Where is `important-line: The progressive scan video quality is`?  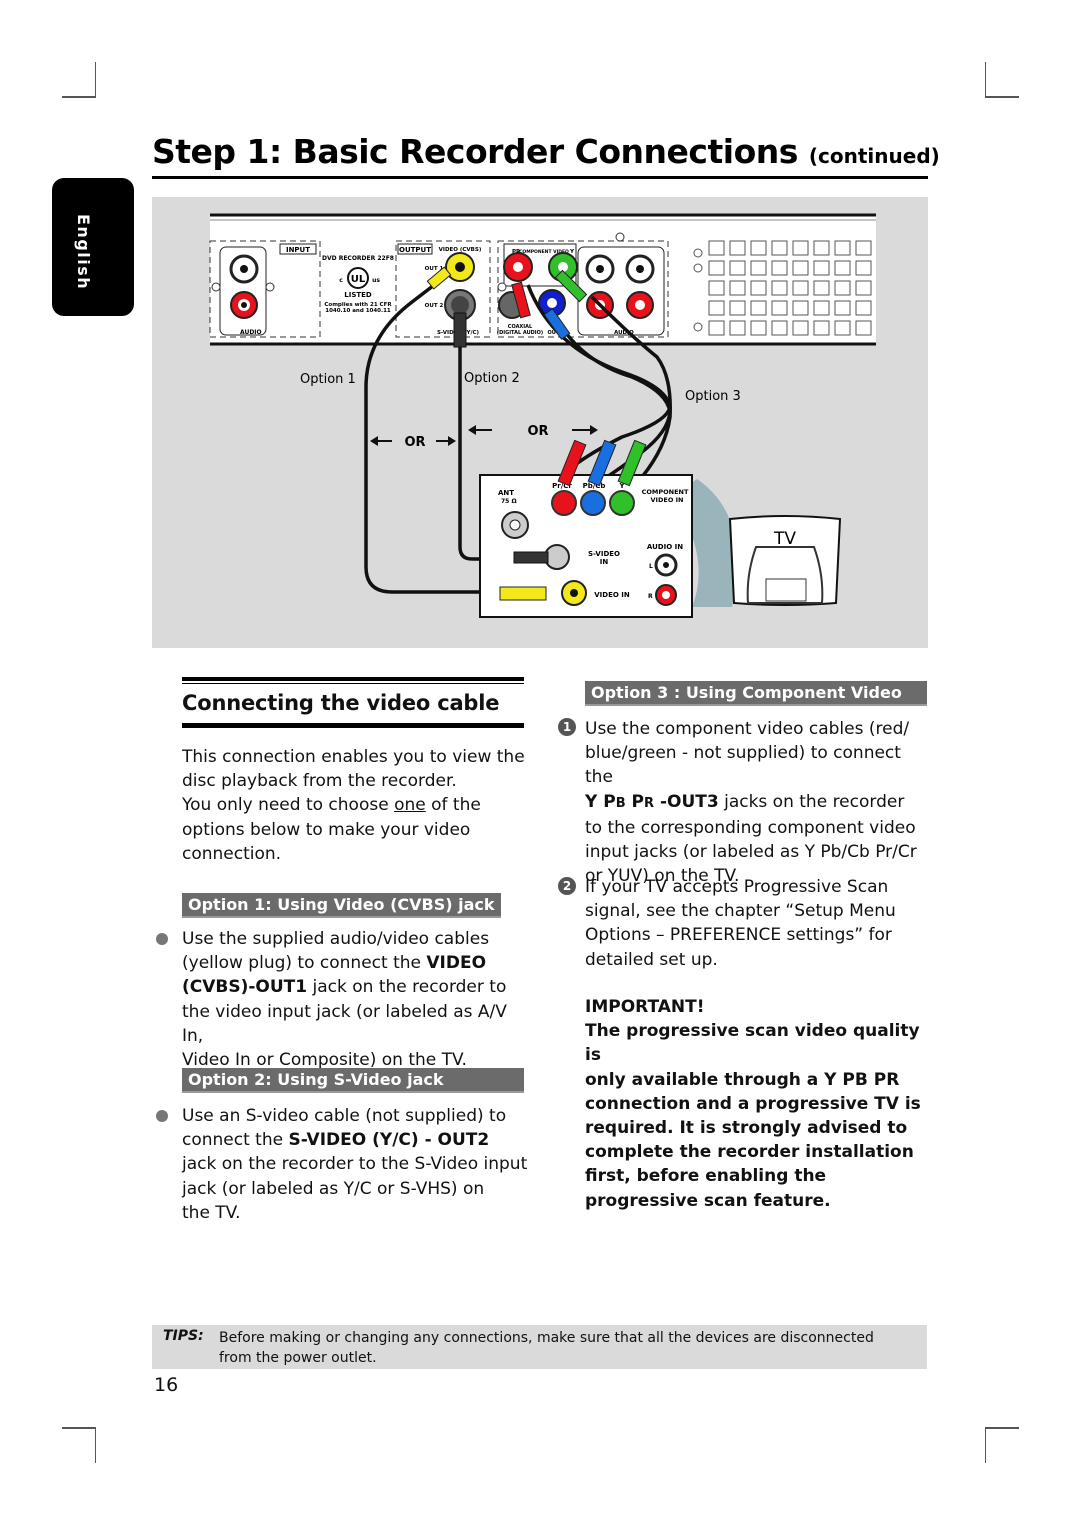
important-line: The progressive scan video quality is is located at coordinates (752, 1043).